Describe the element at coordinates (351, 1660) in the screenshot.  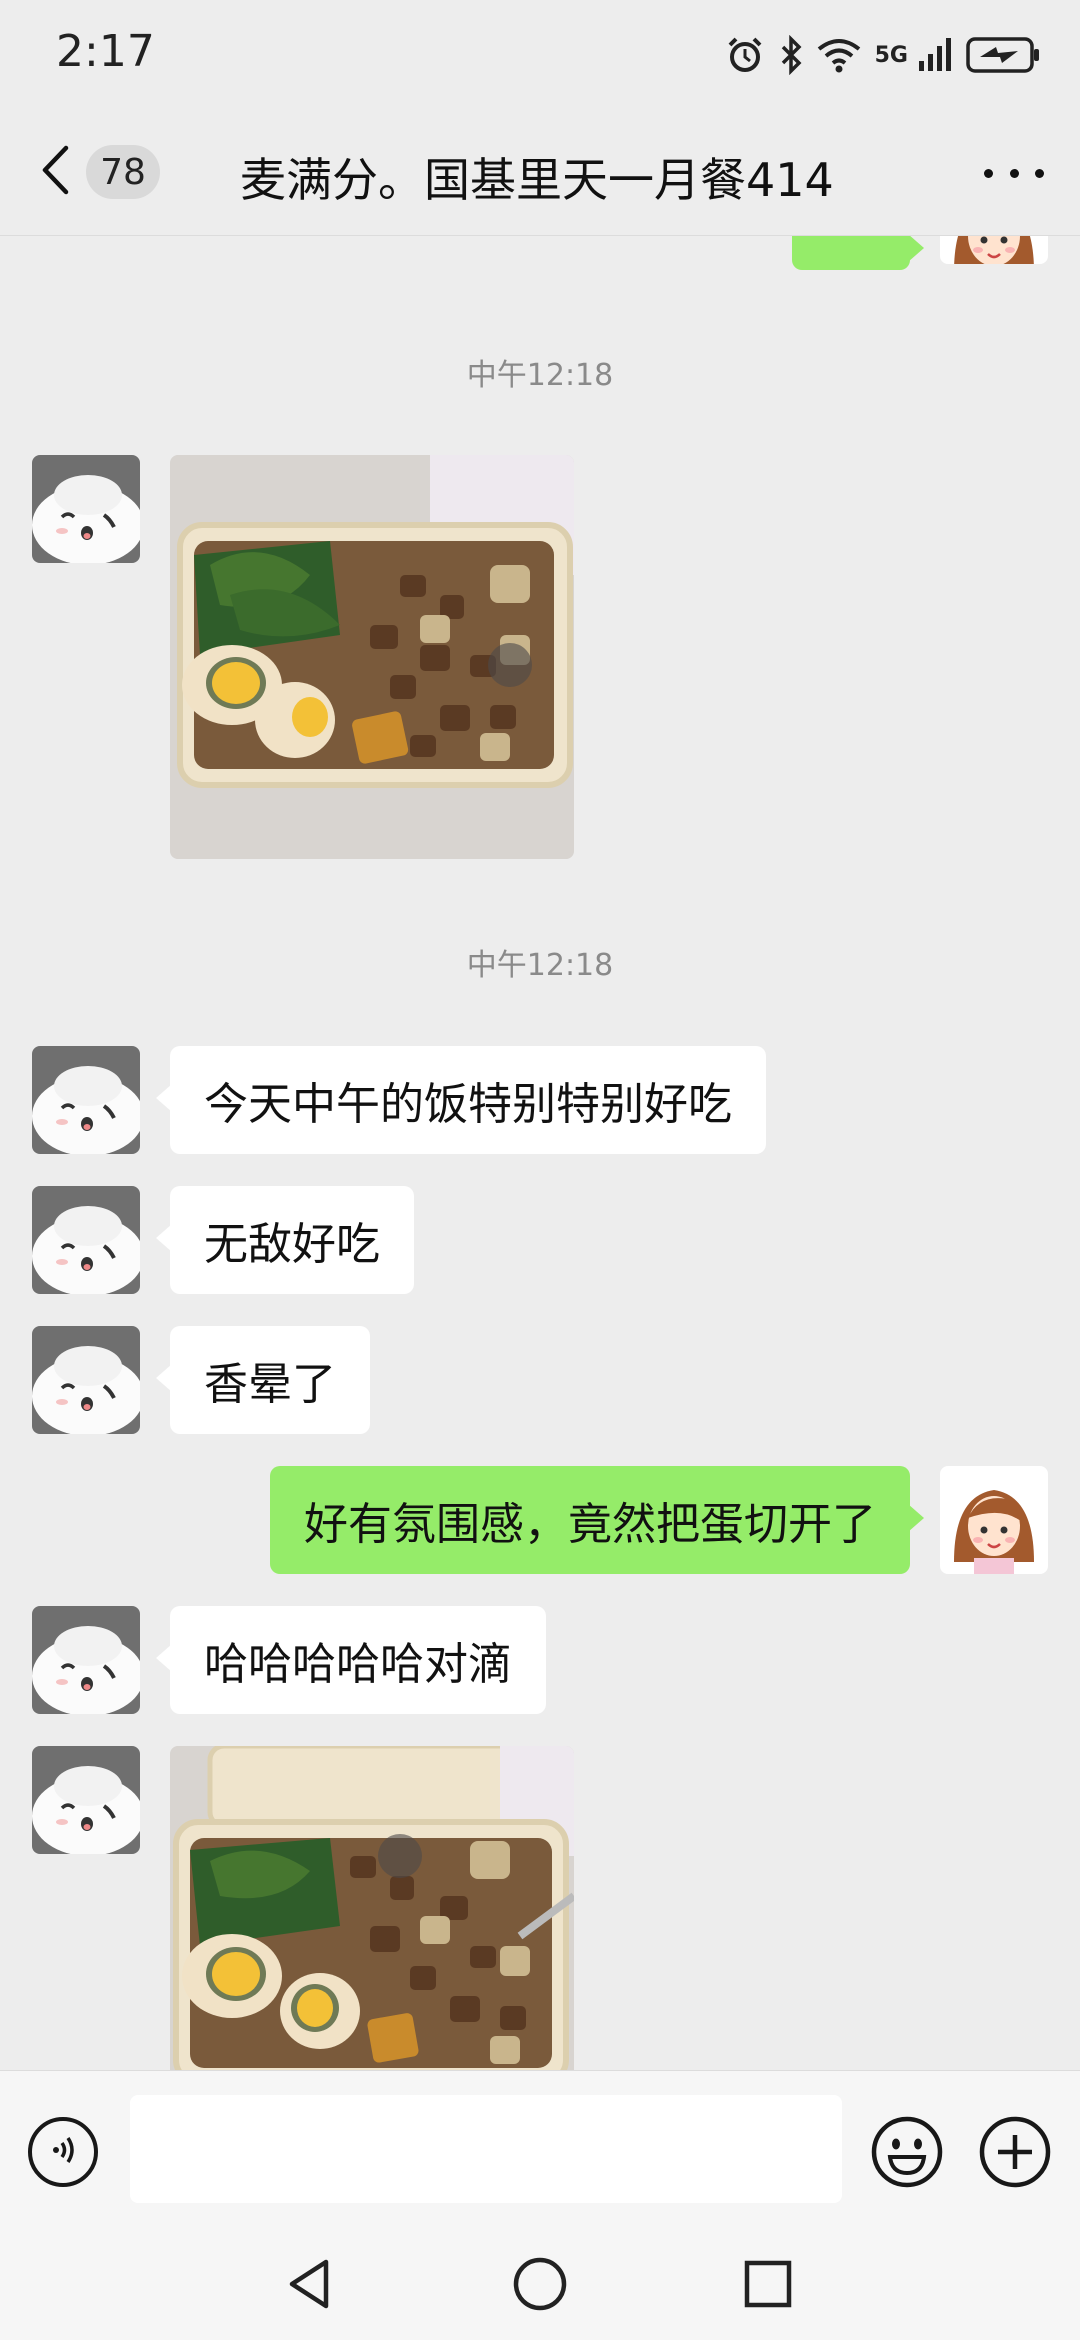
I see `message-bubble: 哈哈哈哈哈对滴` at that location.